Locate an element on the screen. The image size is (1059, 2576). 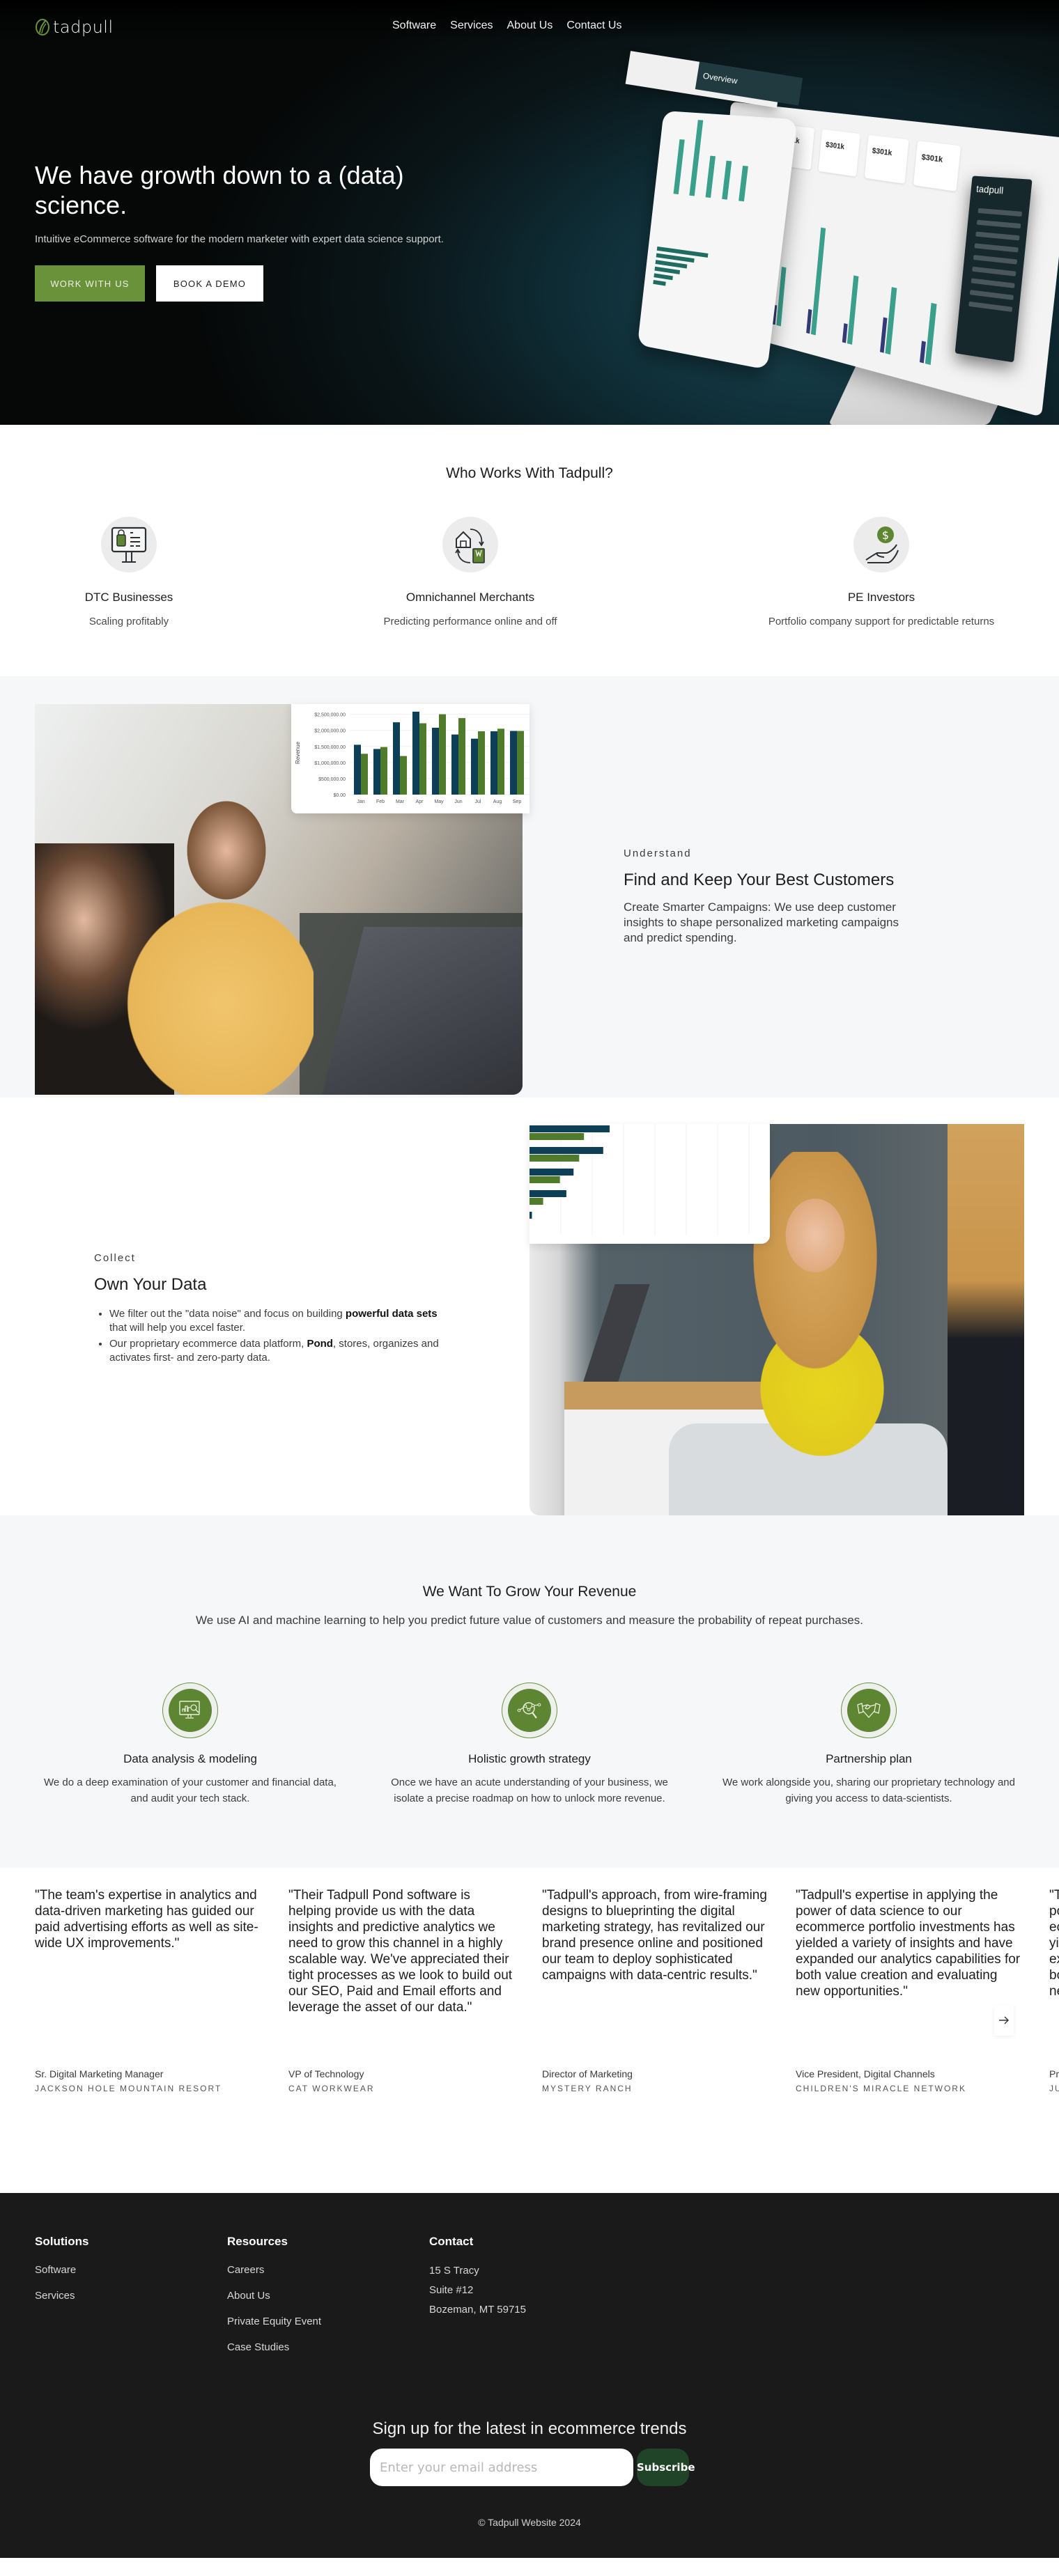
who-item-name: PE Investors is located at coordinates (881, 597).